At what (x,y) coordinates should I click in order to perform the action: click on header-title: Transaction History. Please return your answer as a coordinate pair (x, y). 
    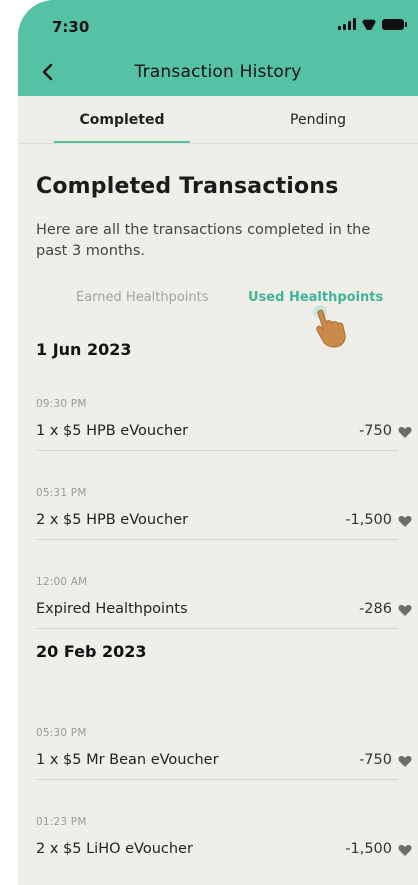
    Looking at the image, I should click on (218, 72).